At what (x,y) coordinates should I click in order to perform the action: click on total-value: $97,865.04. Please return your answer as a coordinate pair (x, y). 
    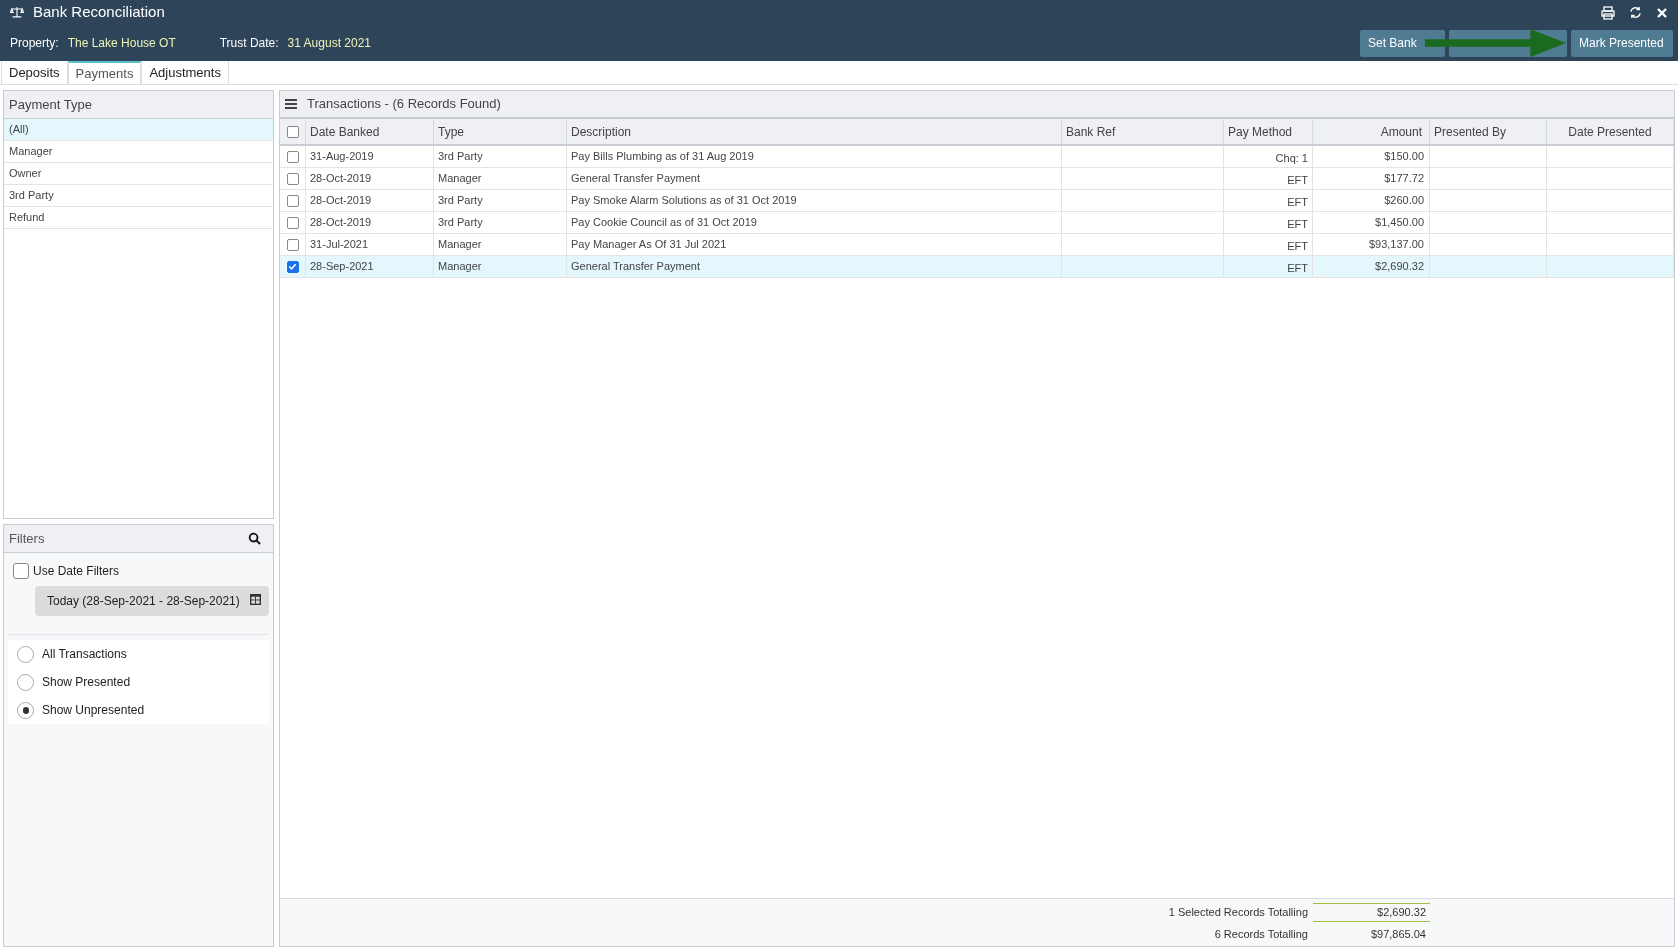
    Looking at the image, I should click on (1398, 934).